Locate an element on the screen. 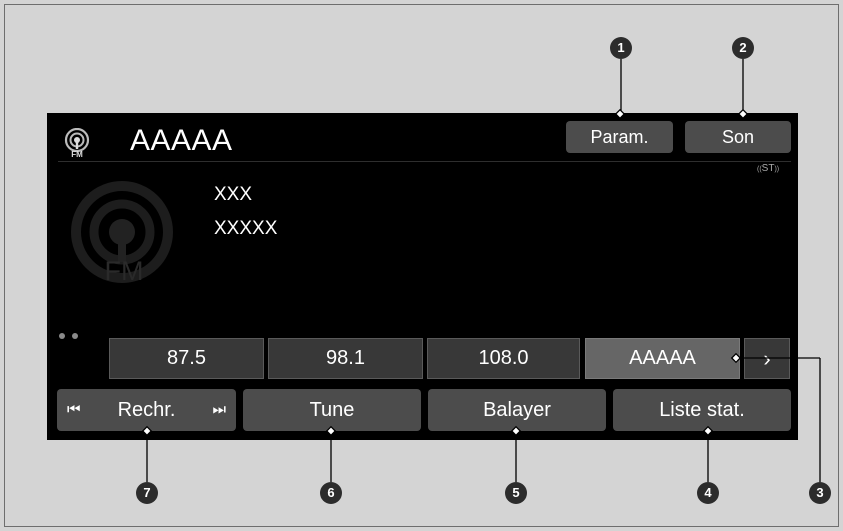  callout-2: 2 is located at coordinates (743, 48).